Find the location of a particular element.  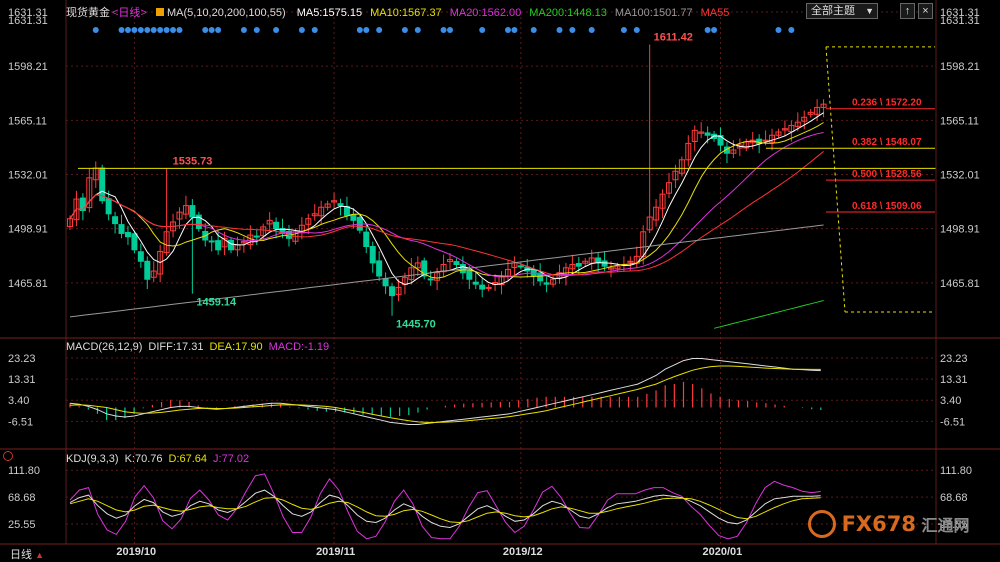

y-tick-label-left: 1598.21 is located at coordinates (28, 67).